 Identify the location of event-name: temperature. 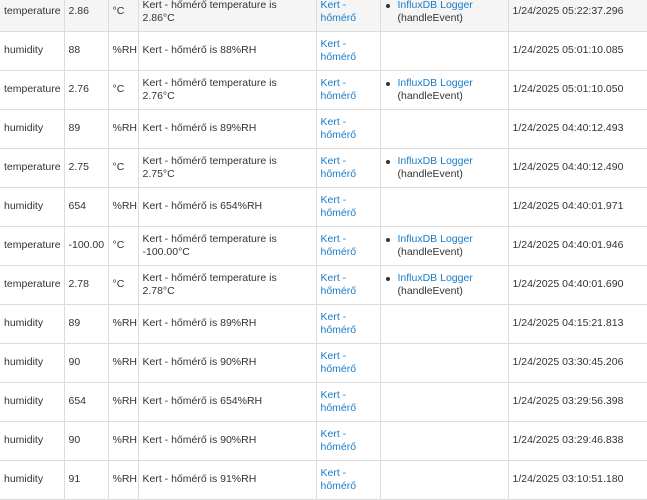
(32, 89).